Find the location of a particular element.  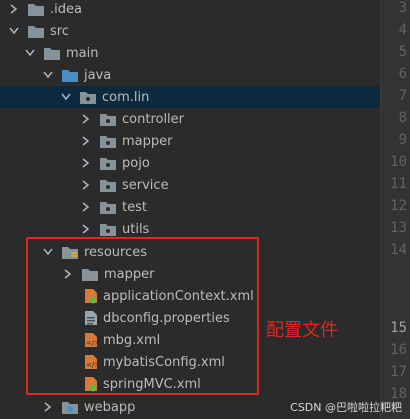

line-number: 10 is located at coordinates (398, 162).